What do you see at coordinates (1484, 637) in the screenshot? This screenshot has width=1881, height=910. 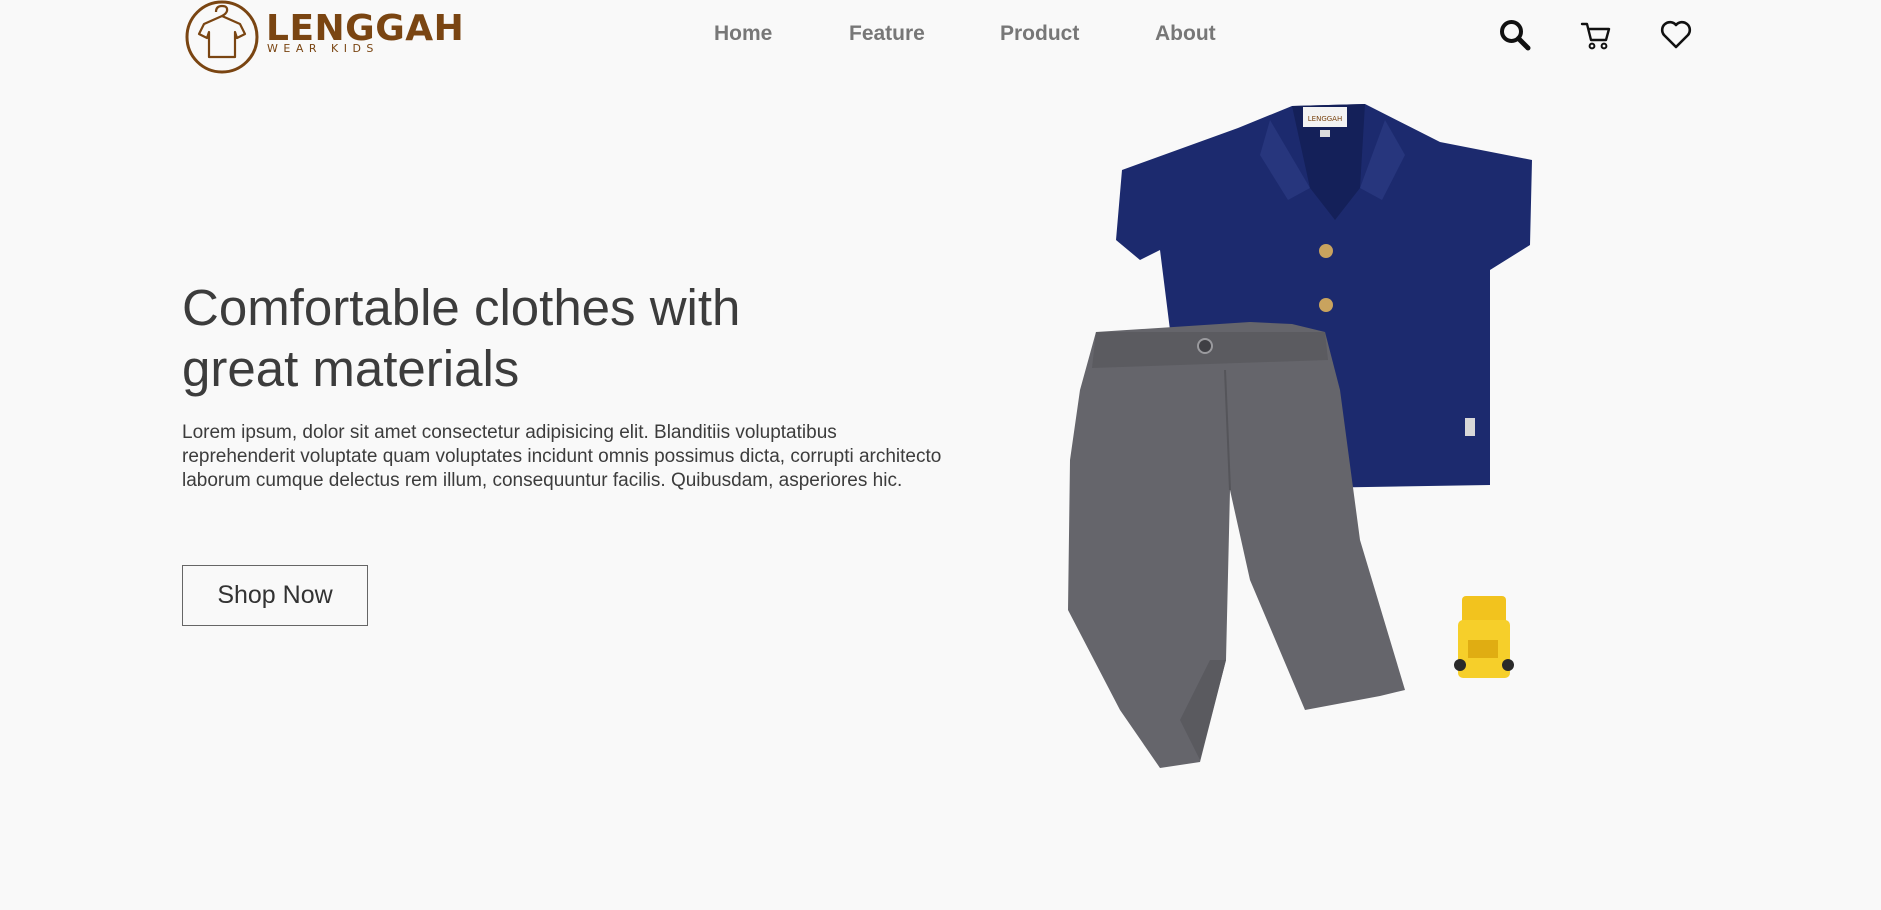 I see `toy-truck` at bounding box center [1484, 637].